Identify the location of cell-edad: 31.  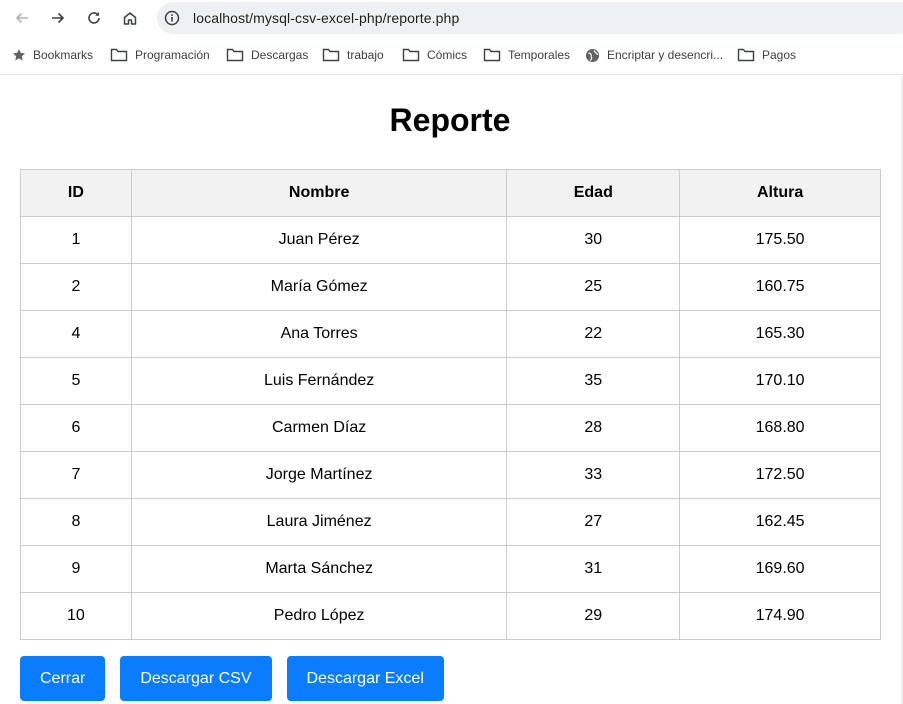
(593, 569).